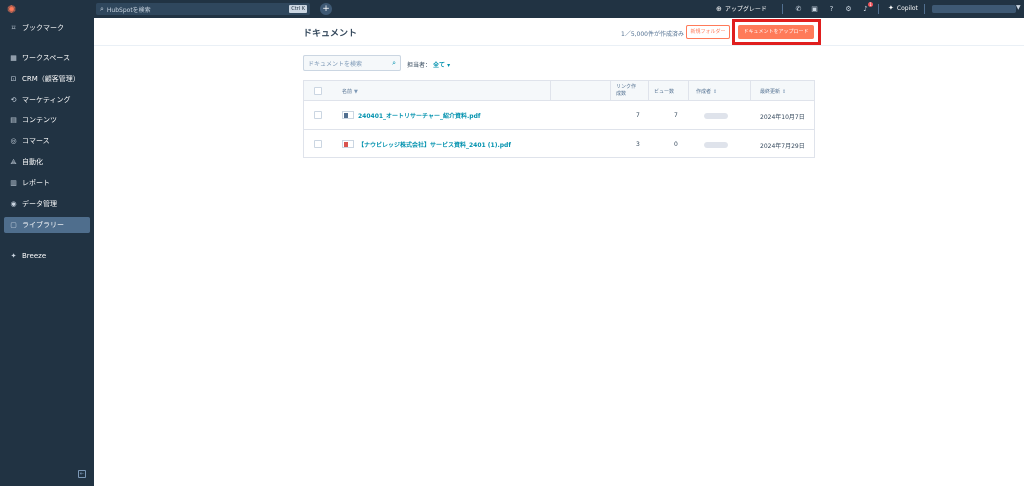 The height and width of the screenshot is (486, 1024). I want to click on sidebar-item-label: ライブラリー, so click(43, 225).